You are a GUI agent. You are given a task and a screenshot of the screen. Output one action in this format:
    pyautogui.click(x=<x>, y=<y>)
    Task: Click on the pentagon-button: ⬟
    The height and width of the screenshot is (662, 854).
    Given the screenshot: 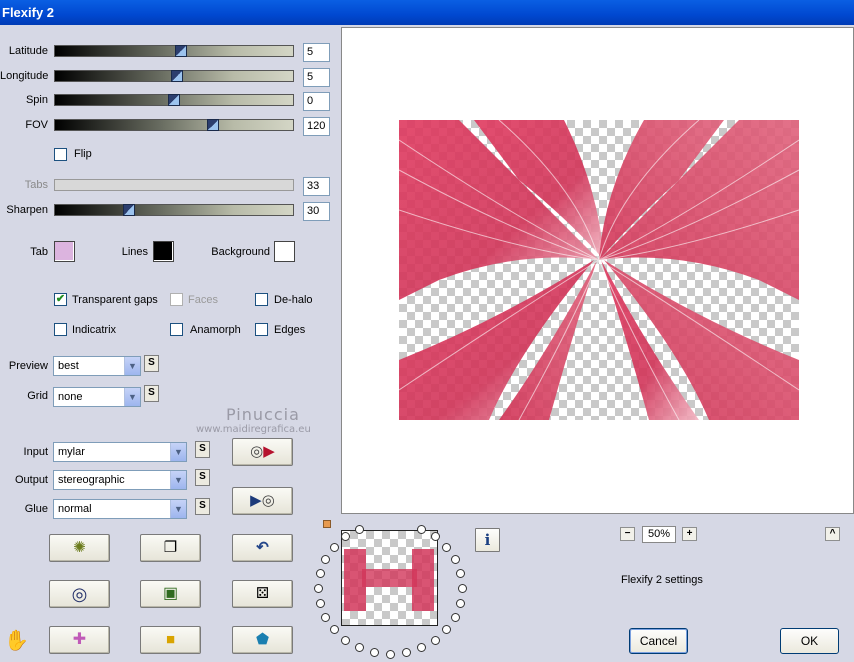 What is the action you would take?
    pyautogui.click(x=262, y=640)
    